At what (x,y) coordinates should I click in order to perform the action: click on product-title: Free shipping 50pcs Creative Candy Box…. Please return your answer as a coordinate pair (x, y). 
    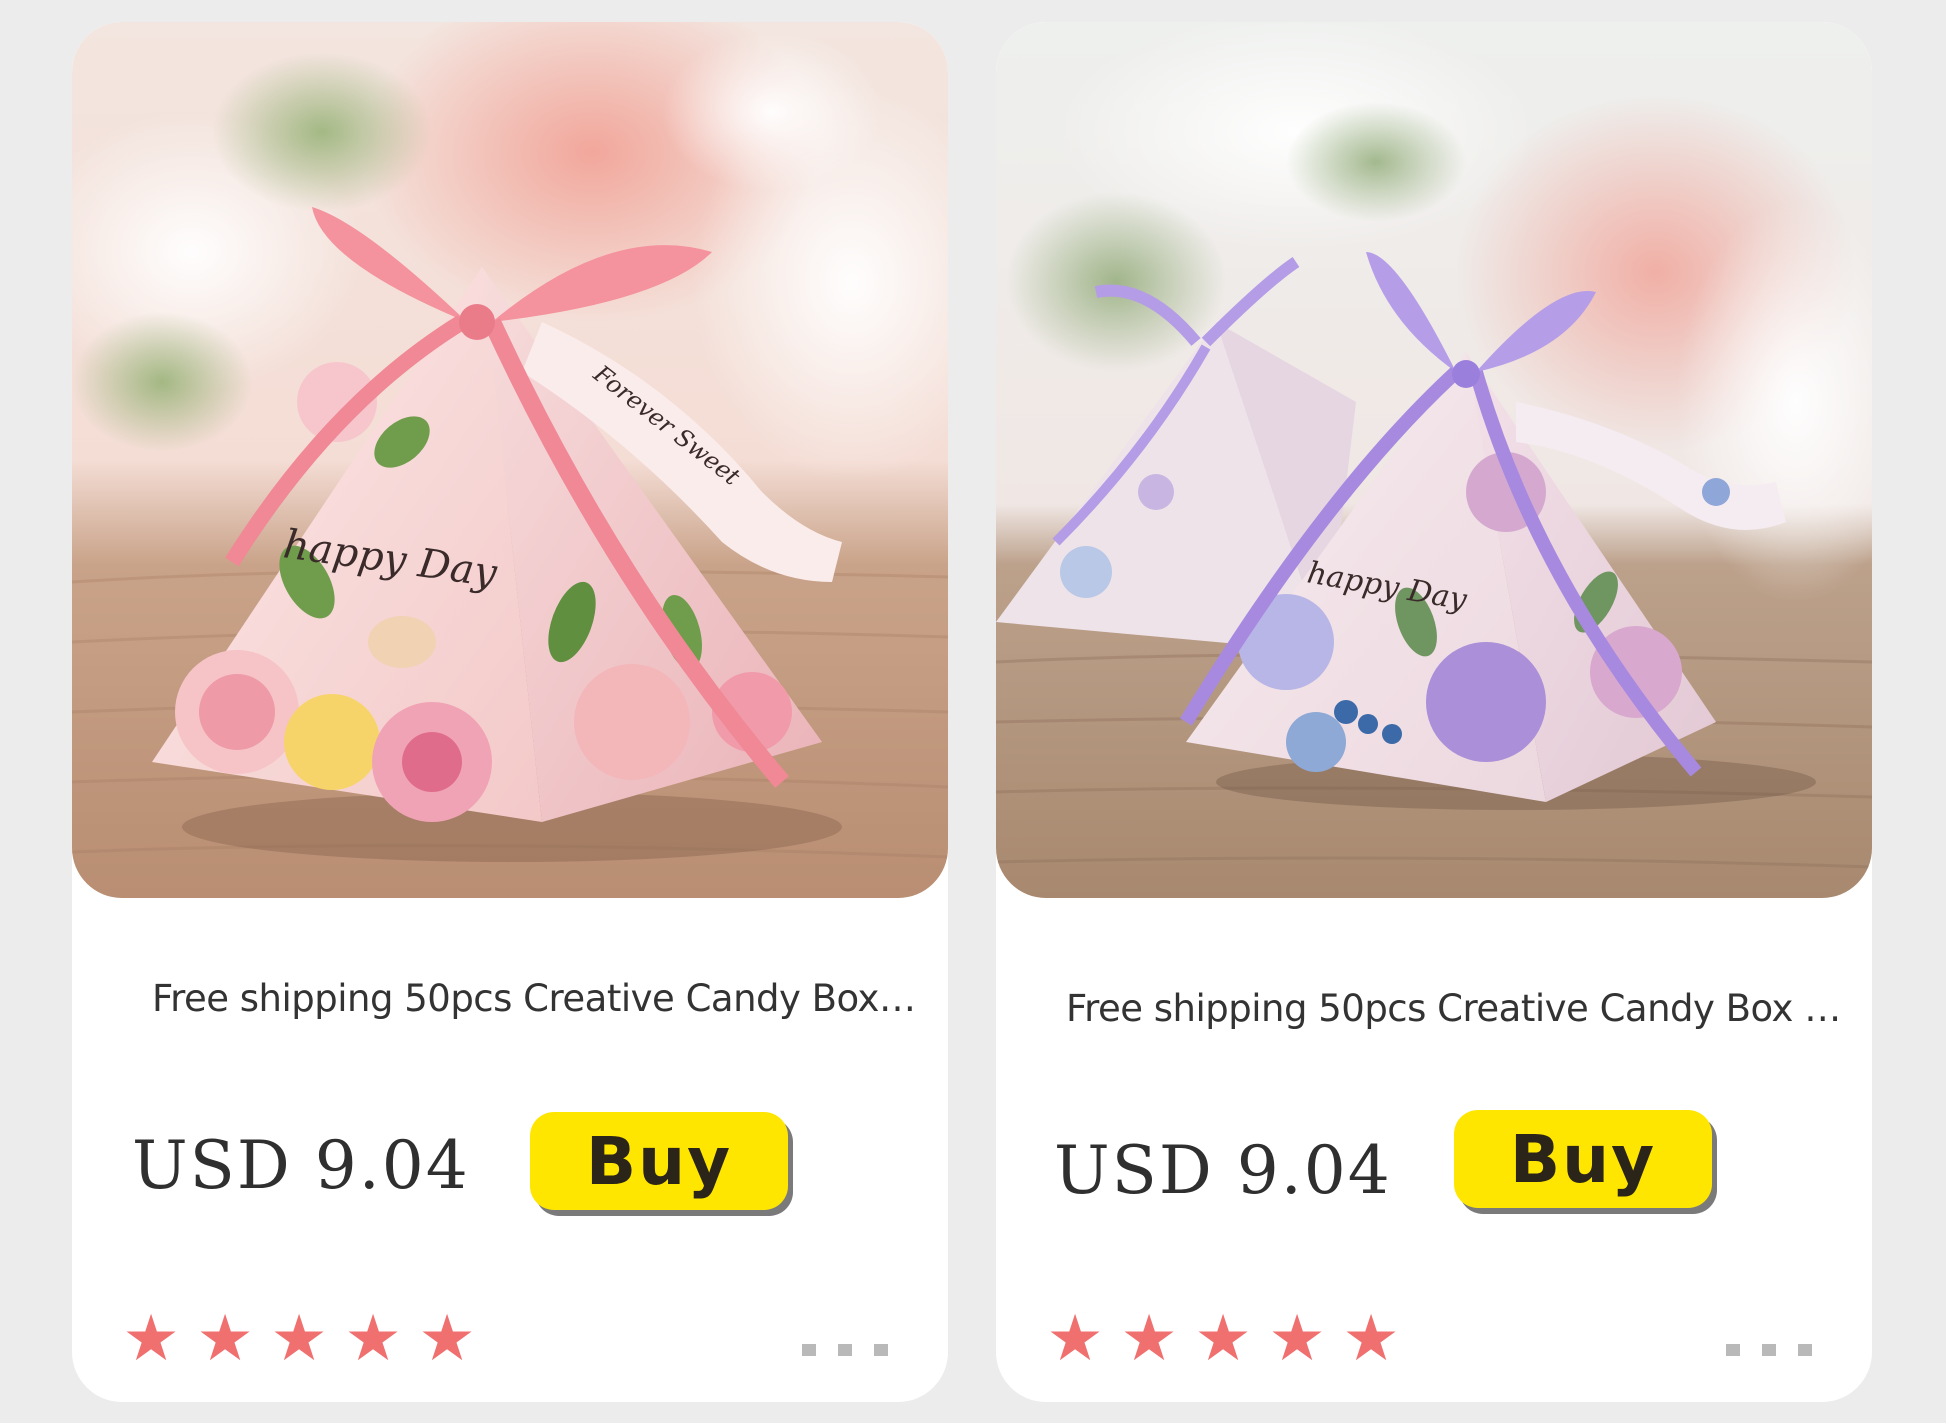
    Looking at the image, I should click on (534, 998).